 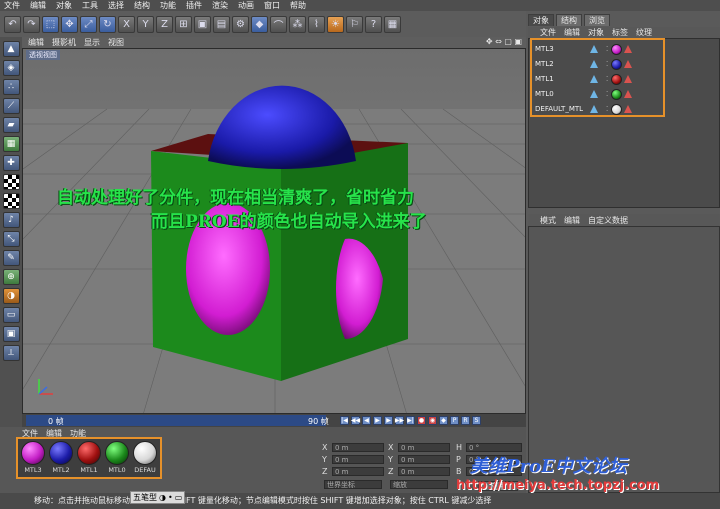 I want to click on y-axis-icon: Y, so click(x=145, y=24).